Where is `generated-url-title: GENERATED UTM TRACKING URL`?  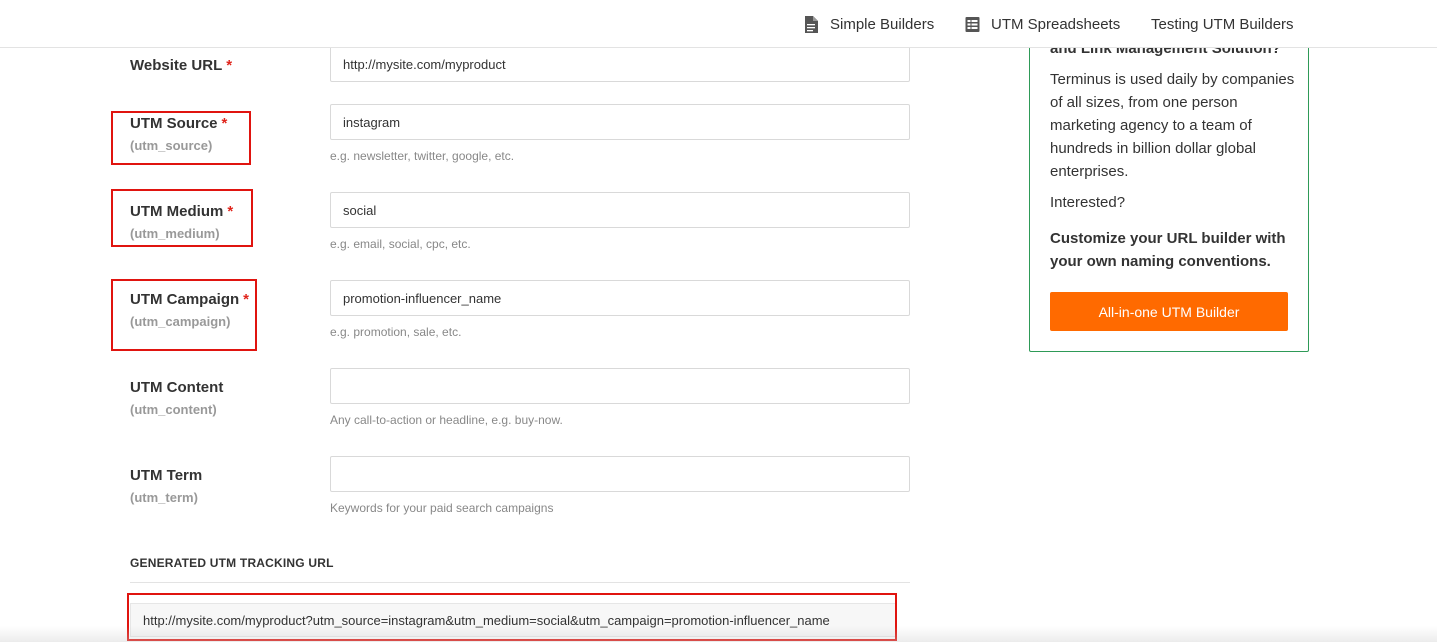 generated-url-title: GENERATED UTM TRACKING URL is located at coordinates (232, 563).